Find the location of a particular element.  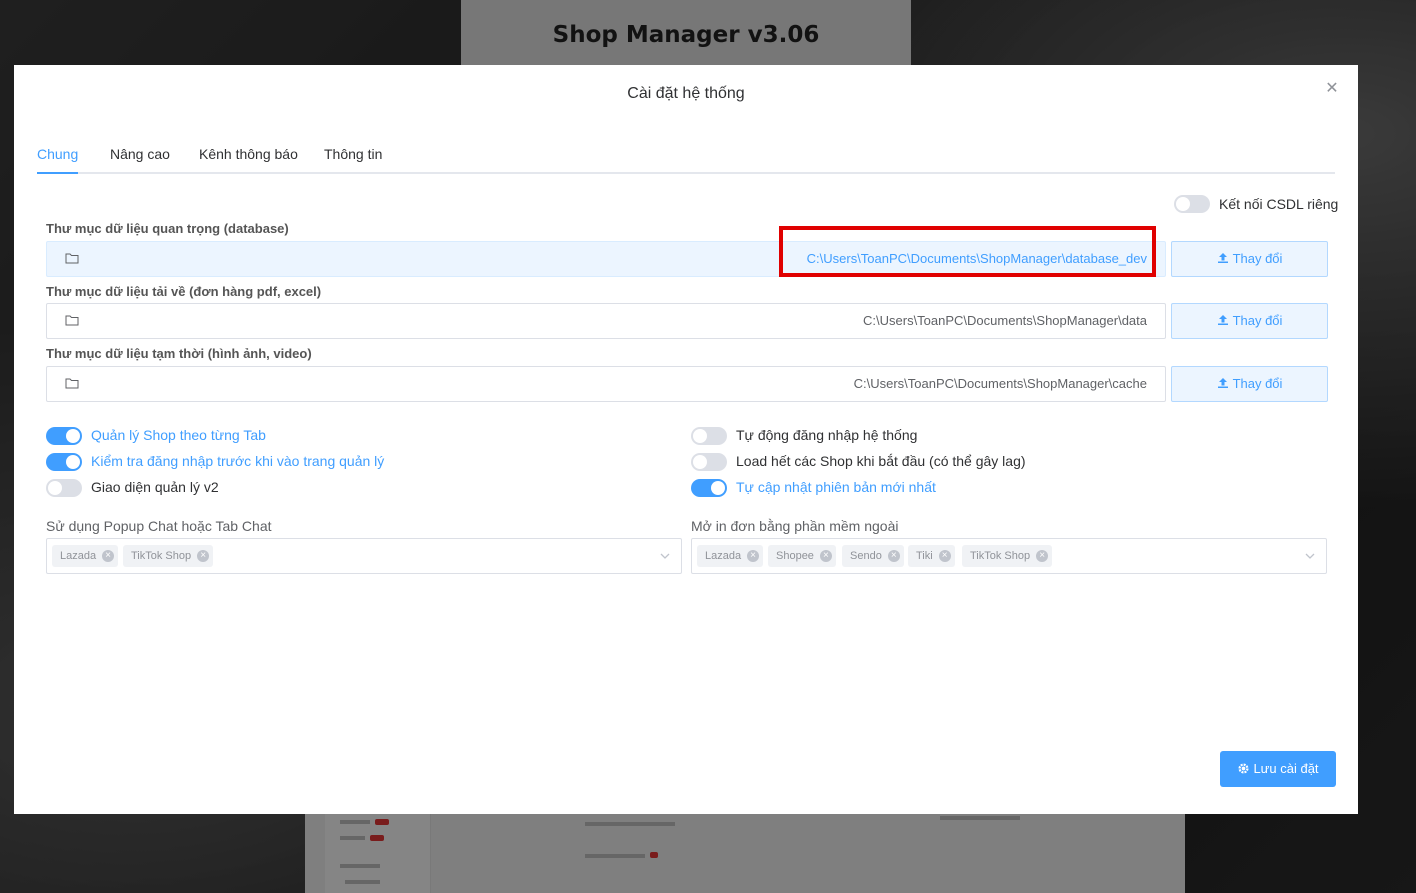

save-settings-label: Lưu cài đặt is located at coordinates (1286, 768).